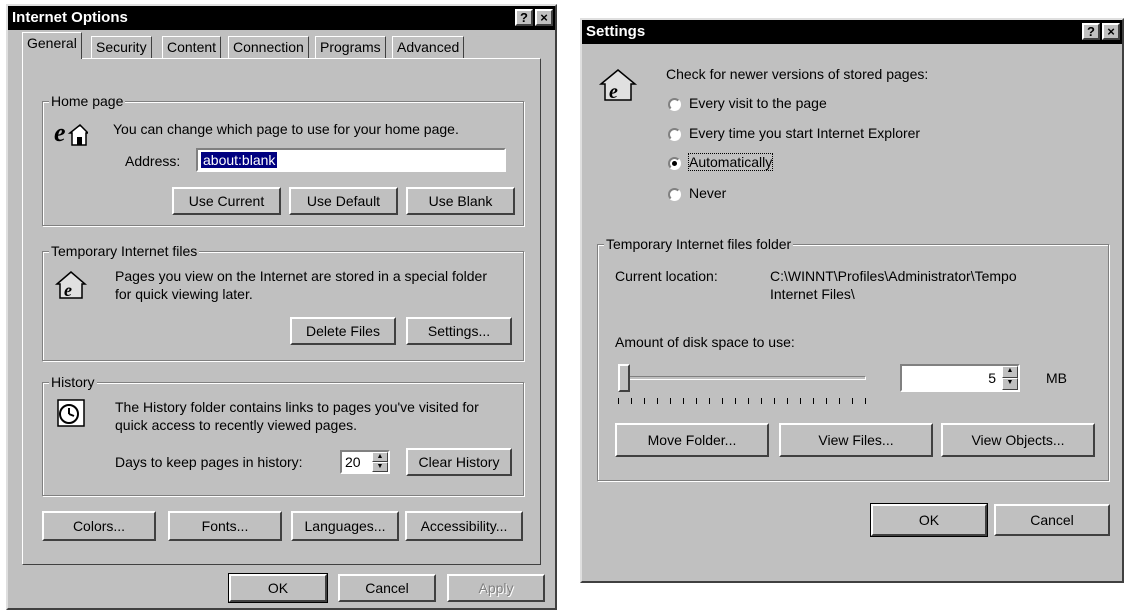 The image size is (1124, 610). What do you see at coordinates (730, 162) in the screenshot?
I see `option-automatically: Automatically` at bounding box center [730, 162].